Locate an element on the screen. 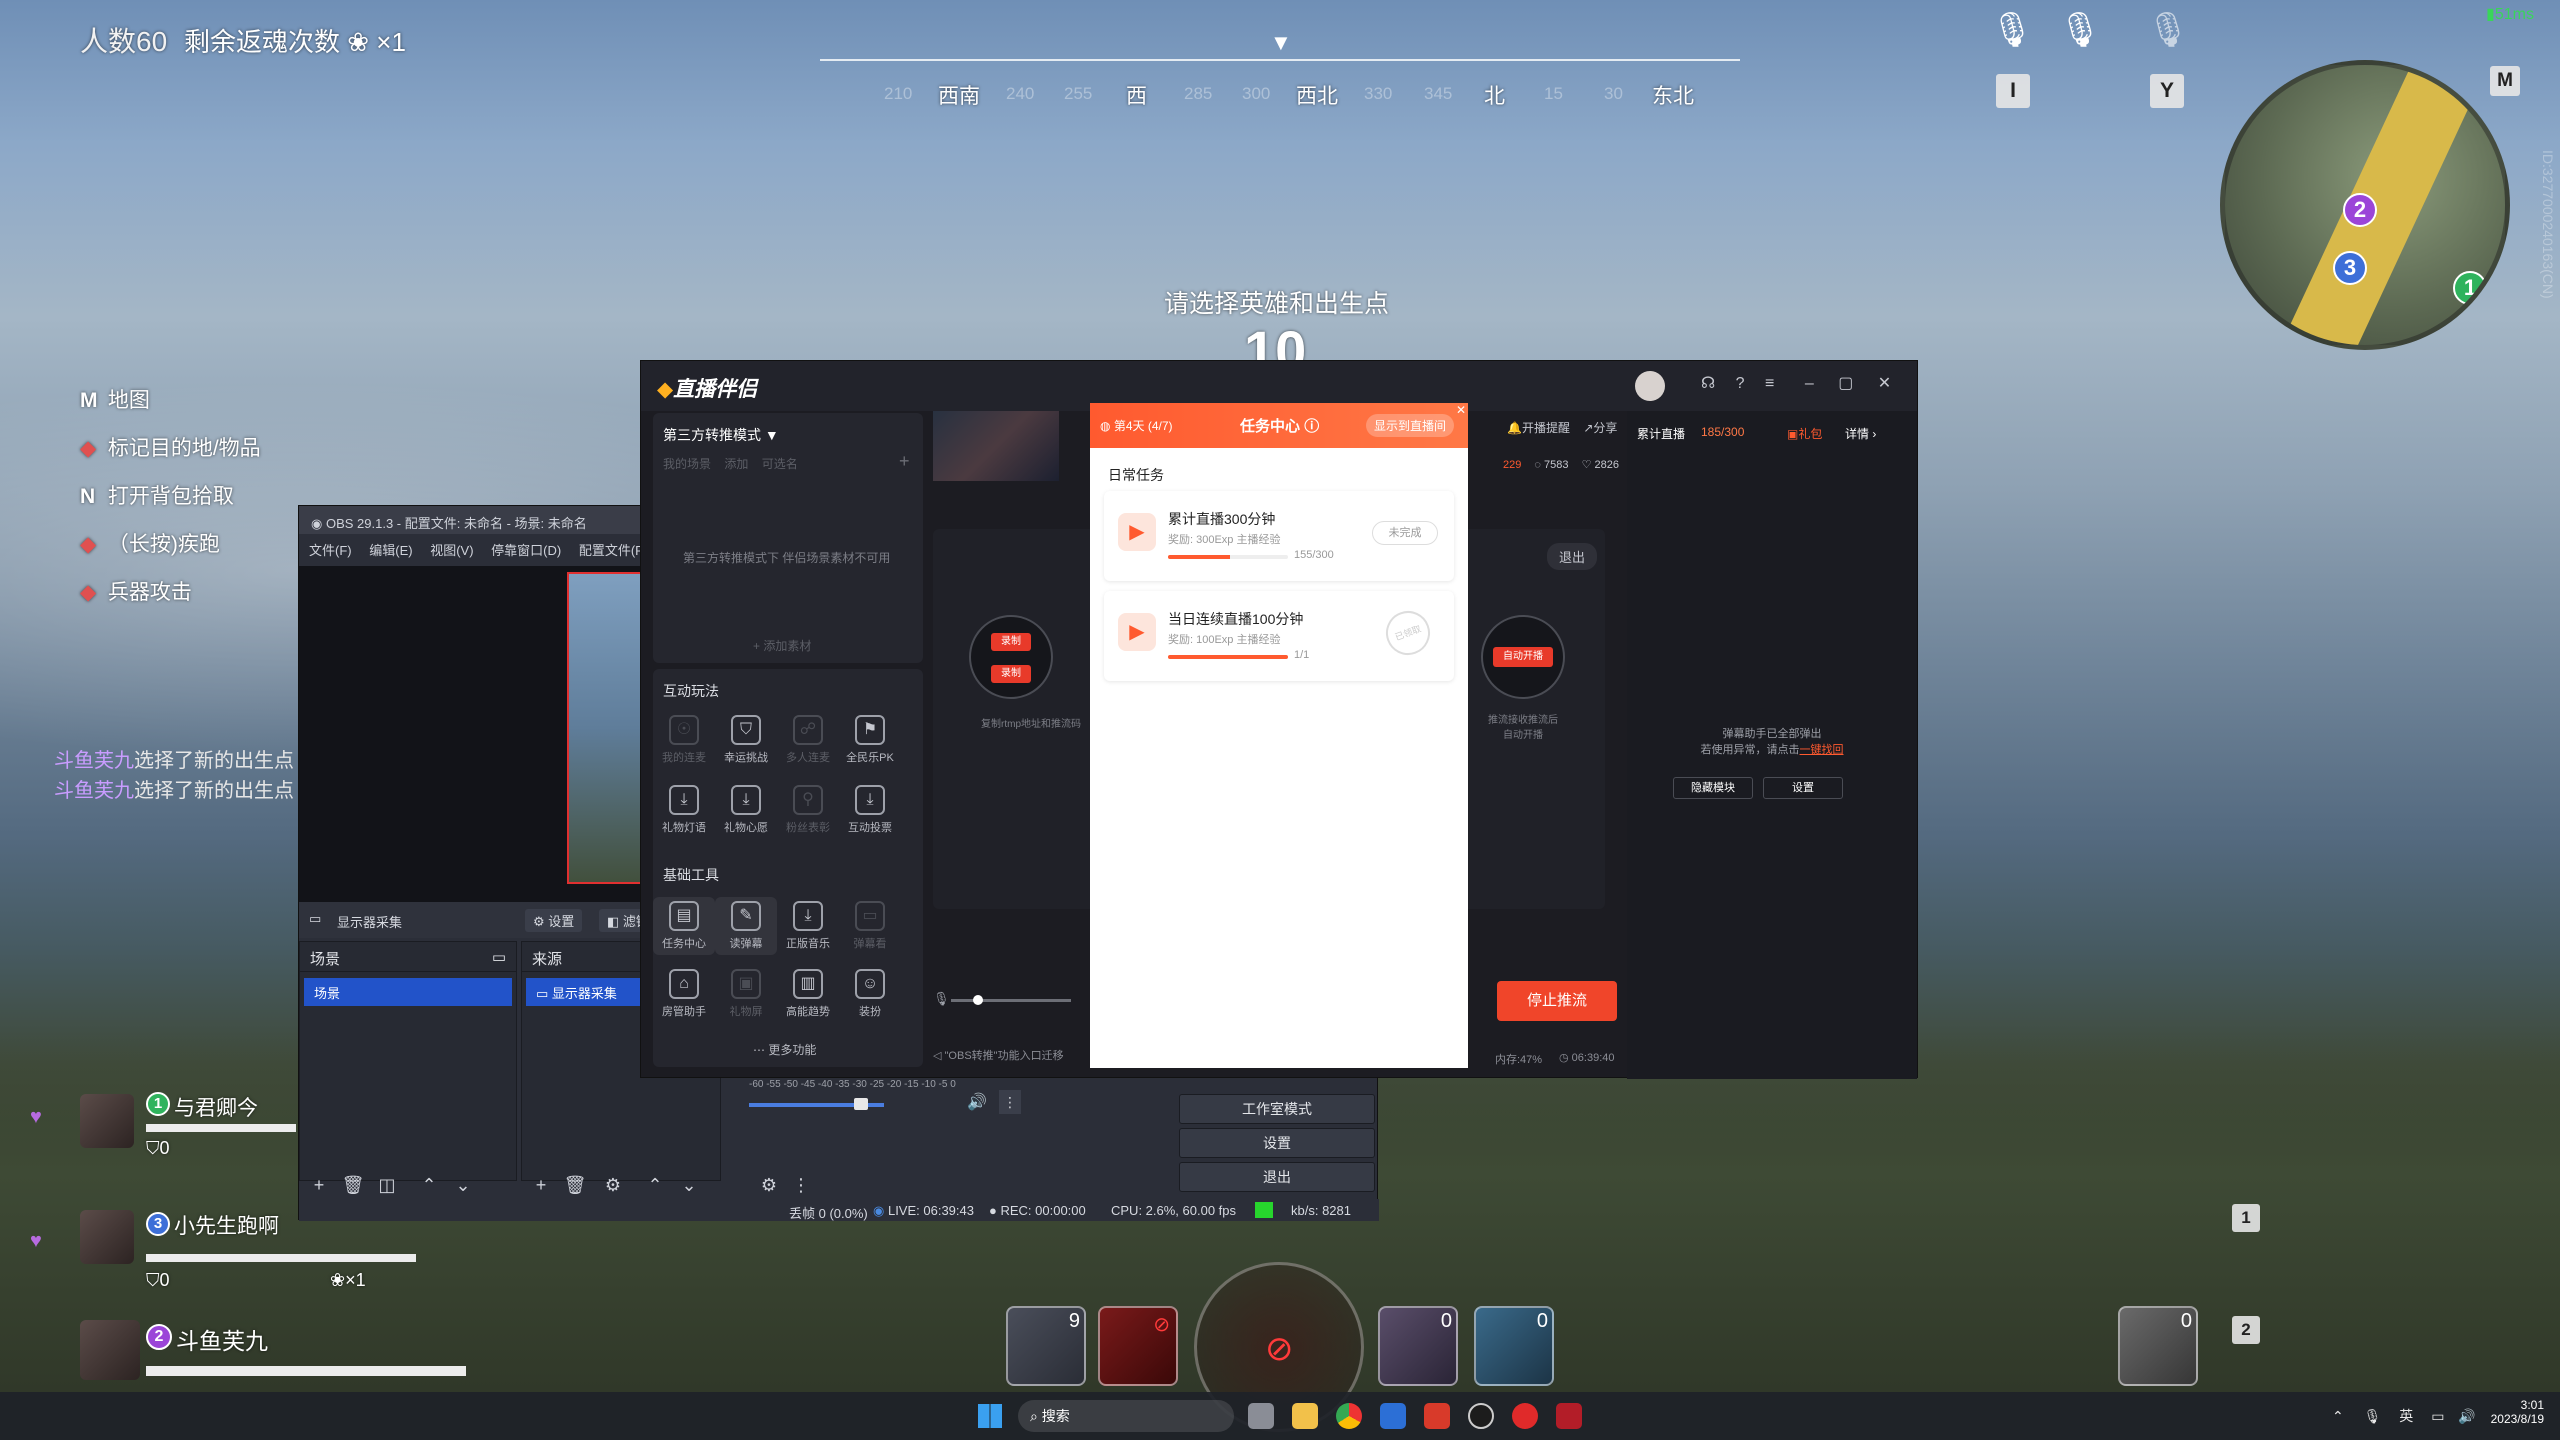 The image size is (2560, 1440). skill-slot: 9 is located at coordinates (1046, 1346).